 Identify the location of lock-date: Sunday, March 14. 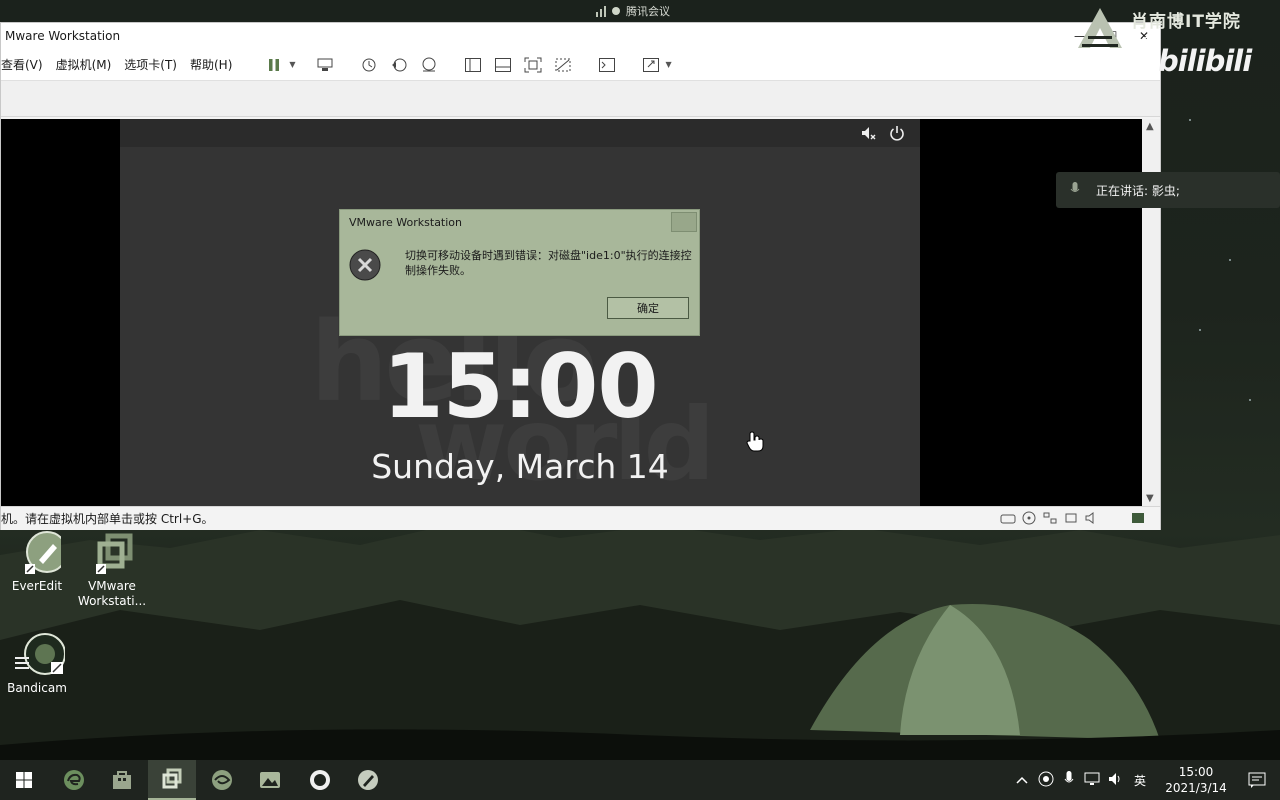
(520, 466).